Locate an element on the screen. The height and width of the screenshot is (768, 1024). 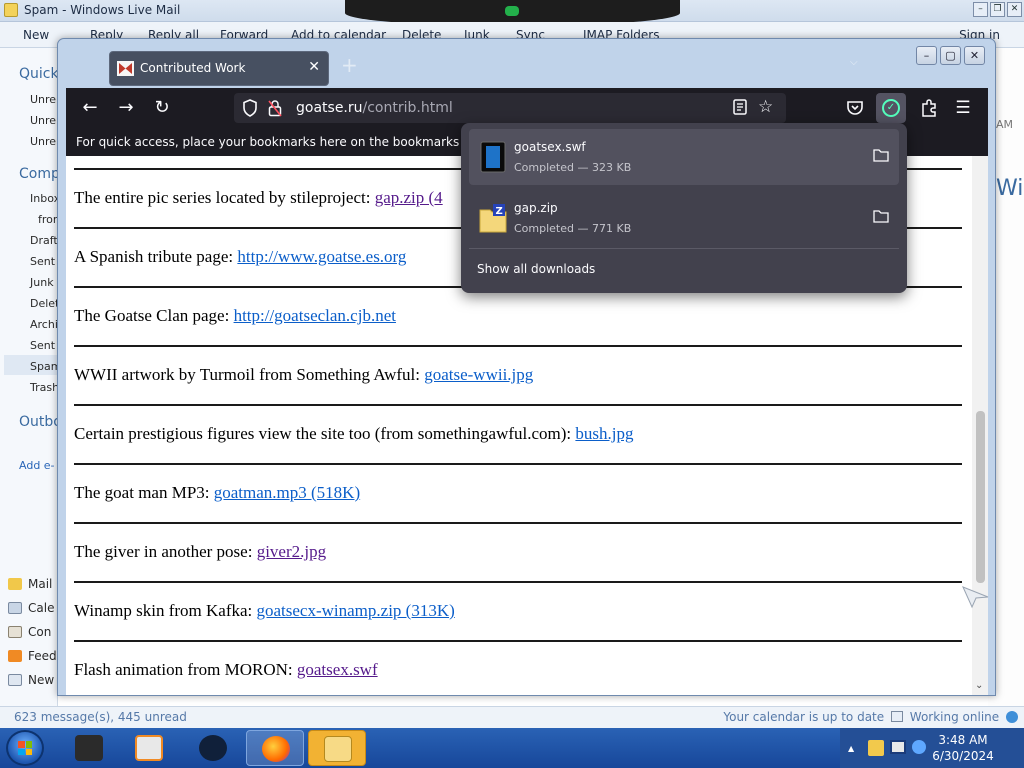
entry-link: goatman.mp3 (518K) is located at coordinates (287, 492).